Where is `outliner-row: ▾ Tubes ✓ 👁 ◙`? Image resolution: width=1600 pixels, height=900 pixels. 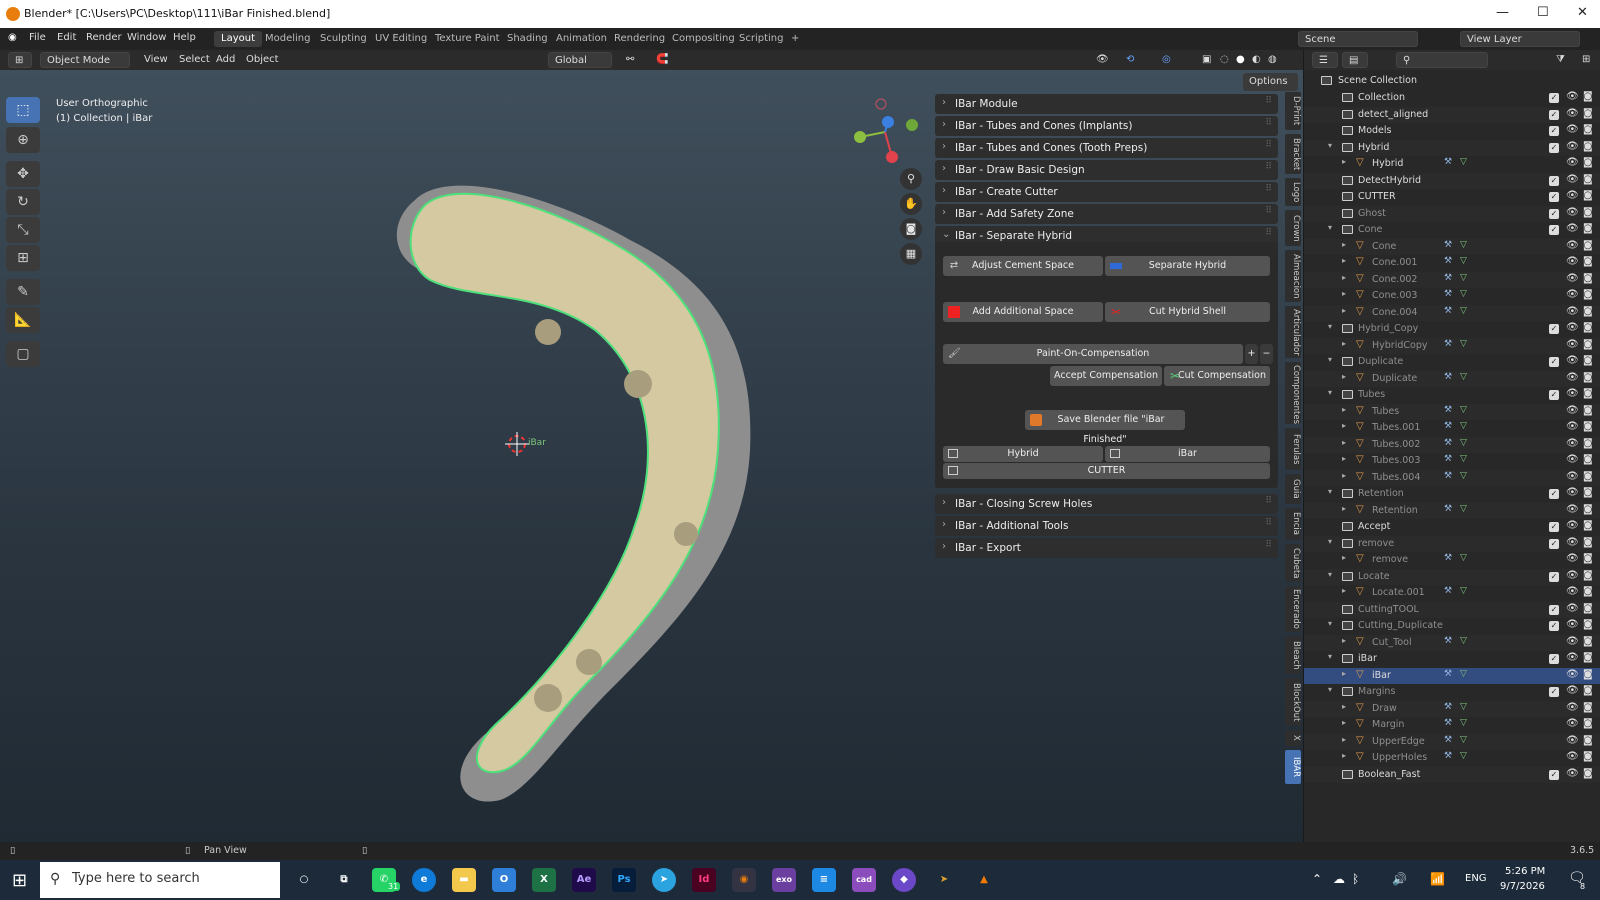
outliner-row: ▾ Tubes ✓ 👁 ◙ is located at coordinates (1452, 395).